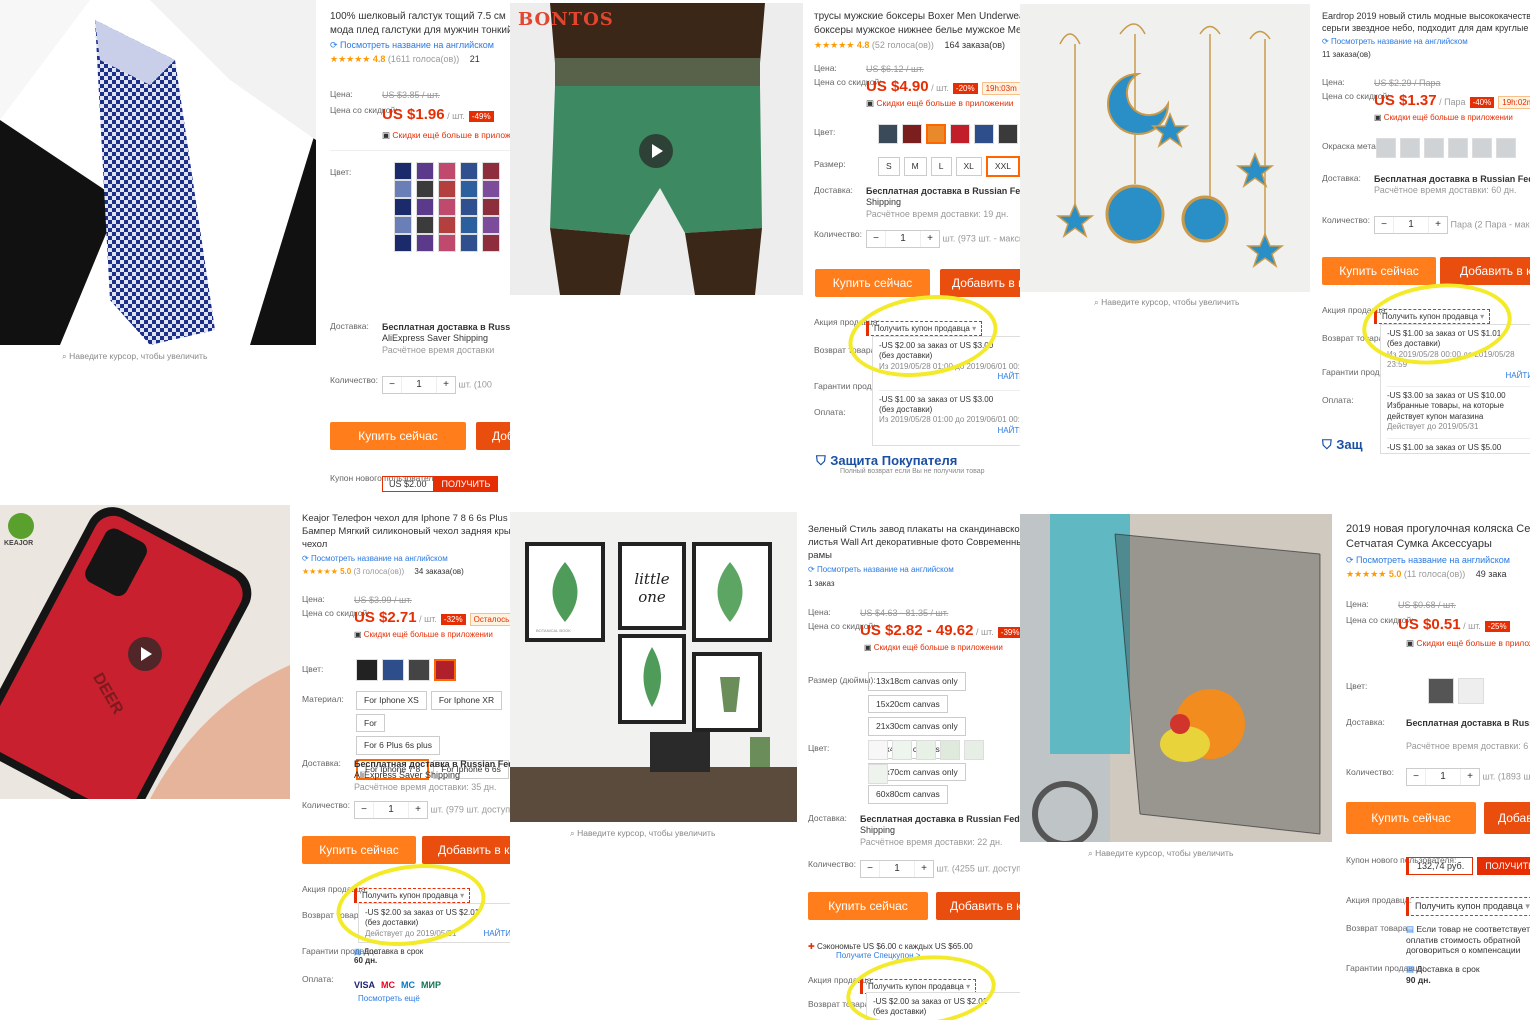  What do you see at coordinates (915, 166) in the screenshot?
I see `option-2: M` at bounding box center [915, 166].